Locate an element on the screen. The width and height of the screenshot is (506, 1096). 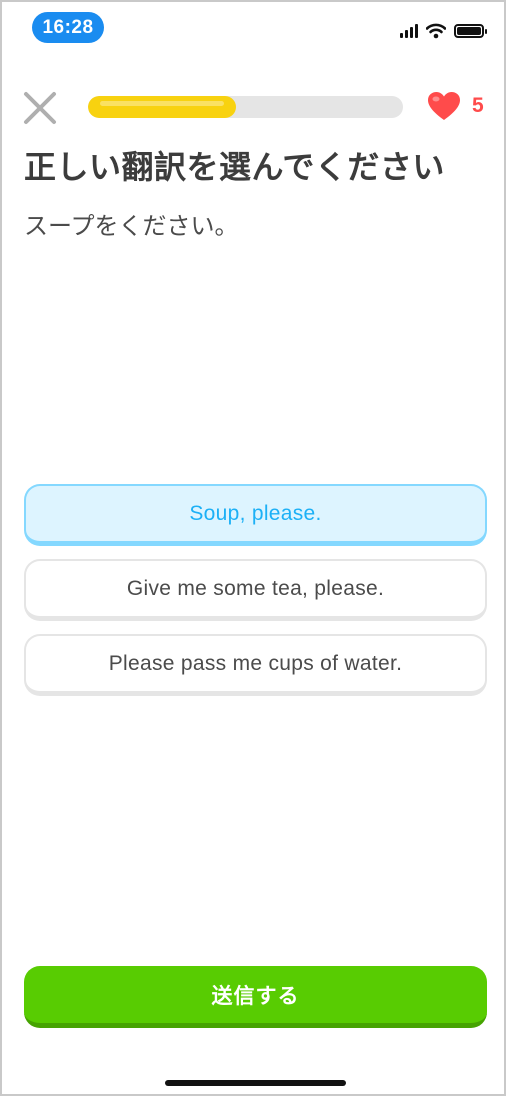
hearts-counter: 5 is located at coordinates (455, 106).